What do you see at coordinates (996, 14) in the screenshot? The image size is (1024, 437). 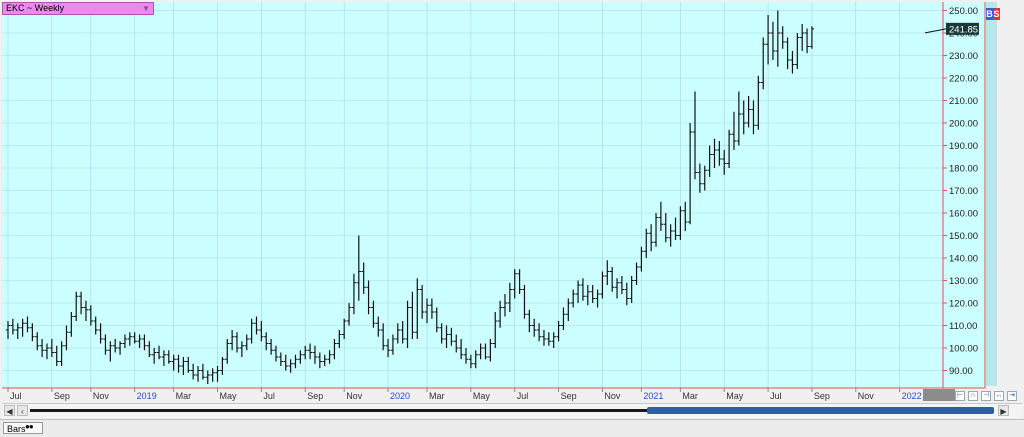 I see `sell-flag: S` at bounding box center [996, 14].